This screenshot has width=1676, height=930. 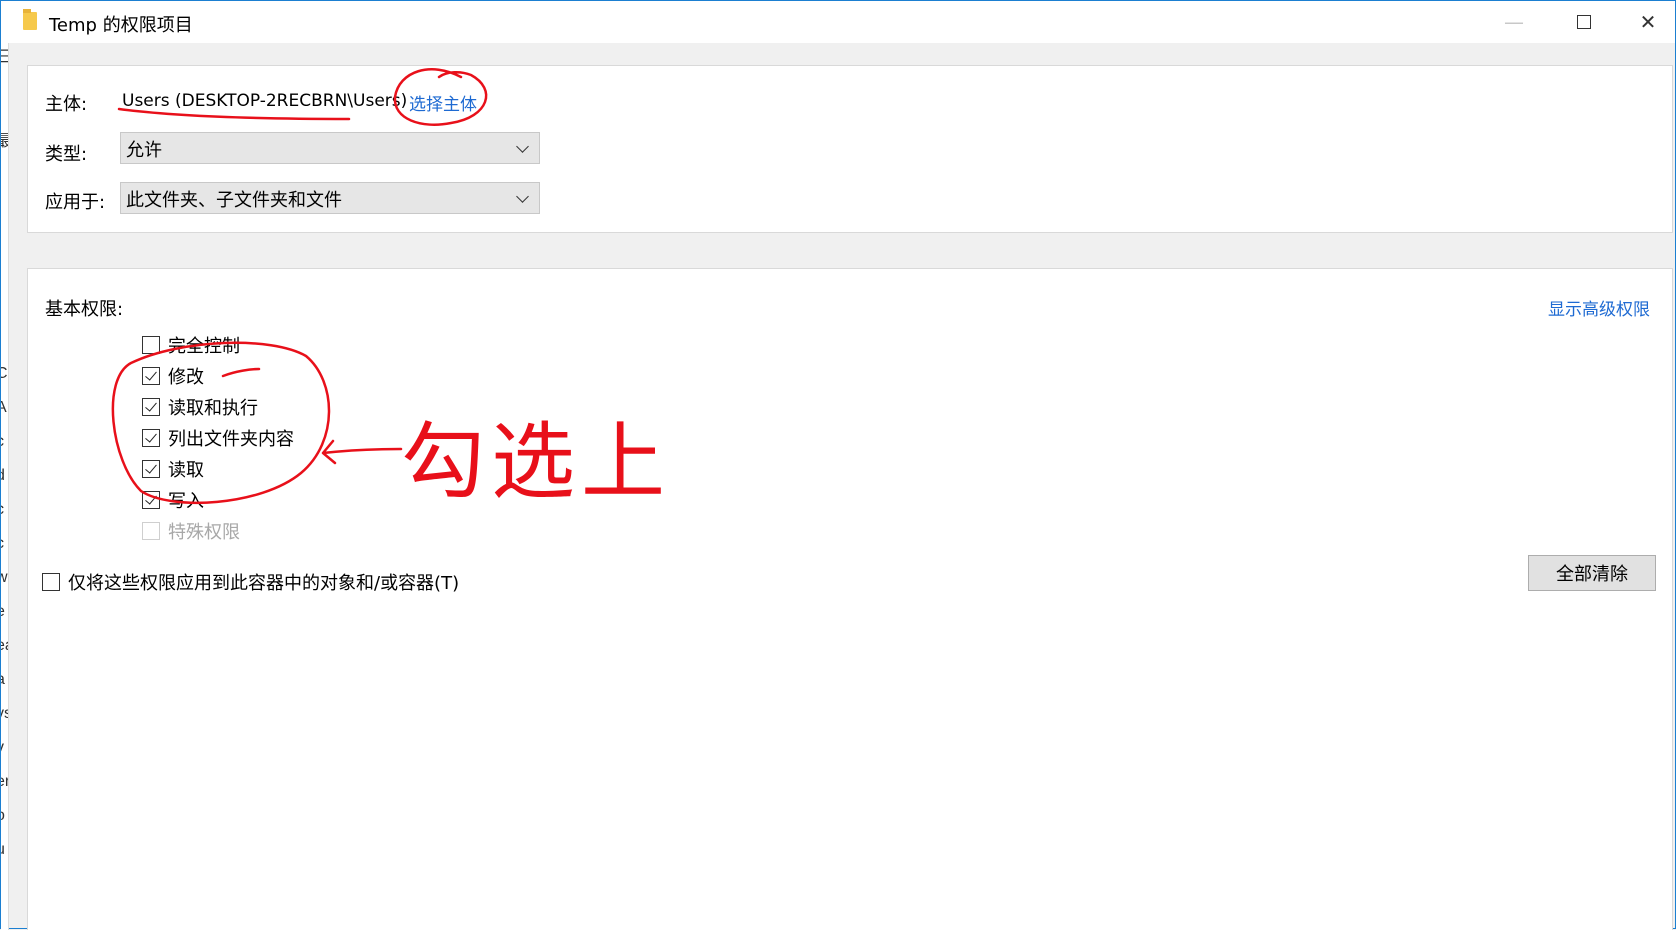 What do you see at coordinates (204, 346) in the screenshot?
I see `full-control-label: 完全控制` at bounding box center [204, 346].